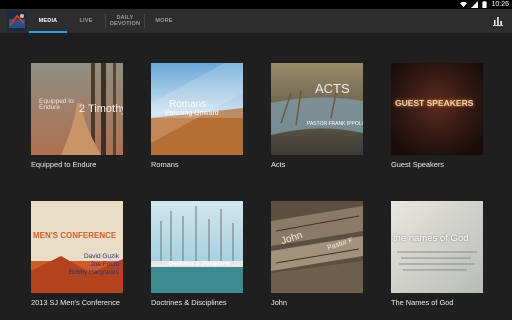 The height and width of the screenshot is (320, 512). I want to click on media-thumbnail: ACTS PASTOR FRANK IPPOLI, so click(317, 109).